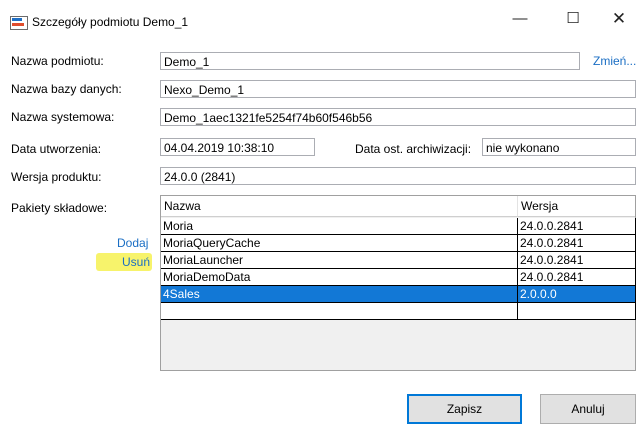 The image size is (636, 428). What do you see at coordinates (339, 294) in the screenshot?
I see `package-name-cell: 4Sales` at bounding box center [339, 294].